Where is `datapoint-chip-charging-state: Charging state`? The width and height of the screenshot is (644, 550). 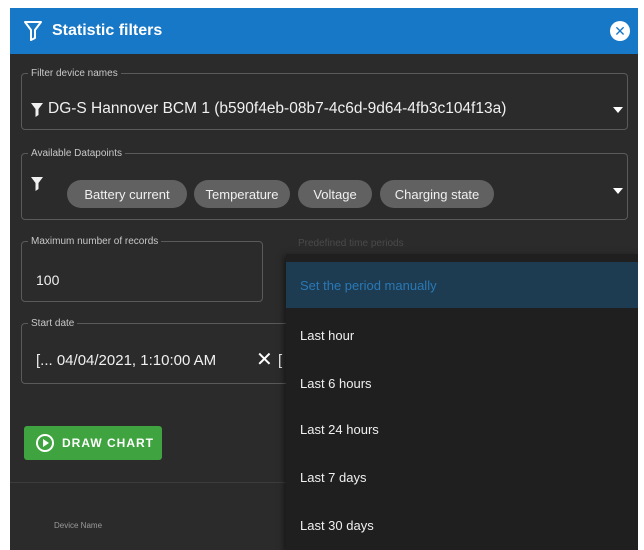 datapoint-chip-charging-state: Charging state is located at coordinates (437, 194).